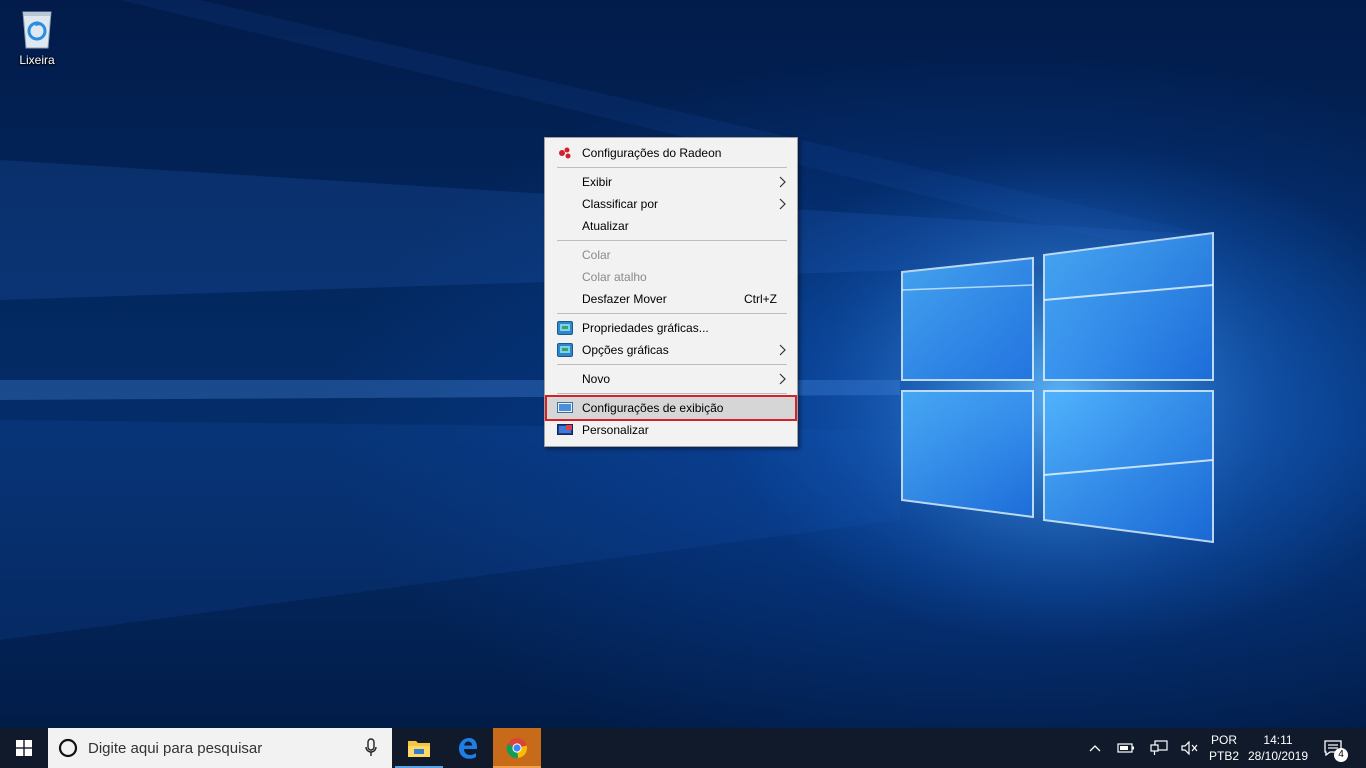 Image resolution: width=1366 pixels, height=768 pixels. I want to click on taskbar-app-edge, so click(468, 748).